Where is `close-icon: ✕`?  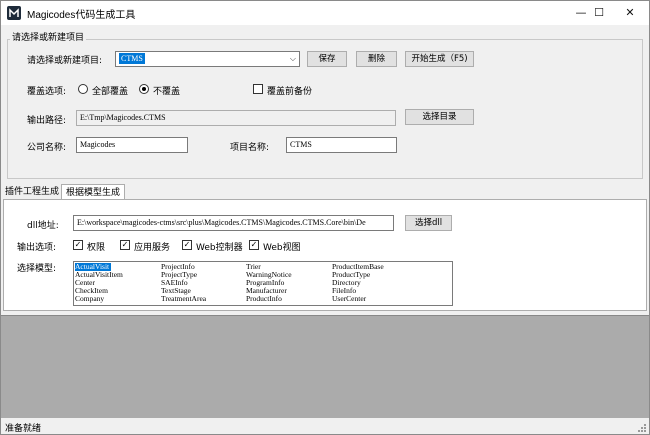
close-icon: ✕ is located at coordinates (630, 12).